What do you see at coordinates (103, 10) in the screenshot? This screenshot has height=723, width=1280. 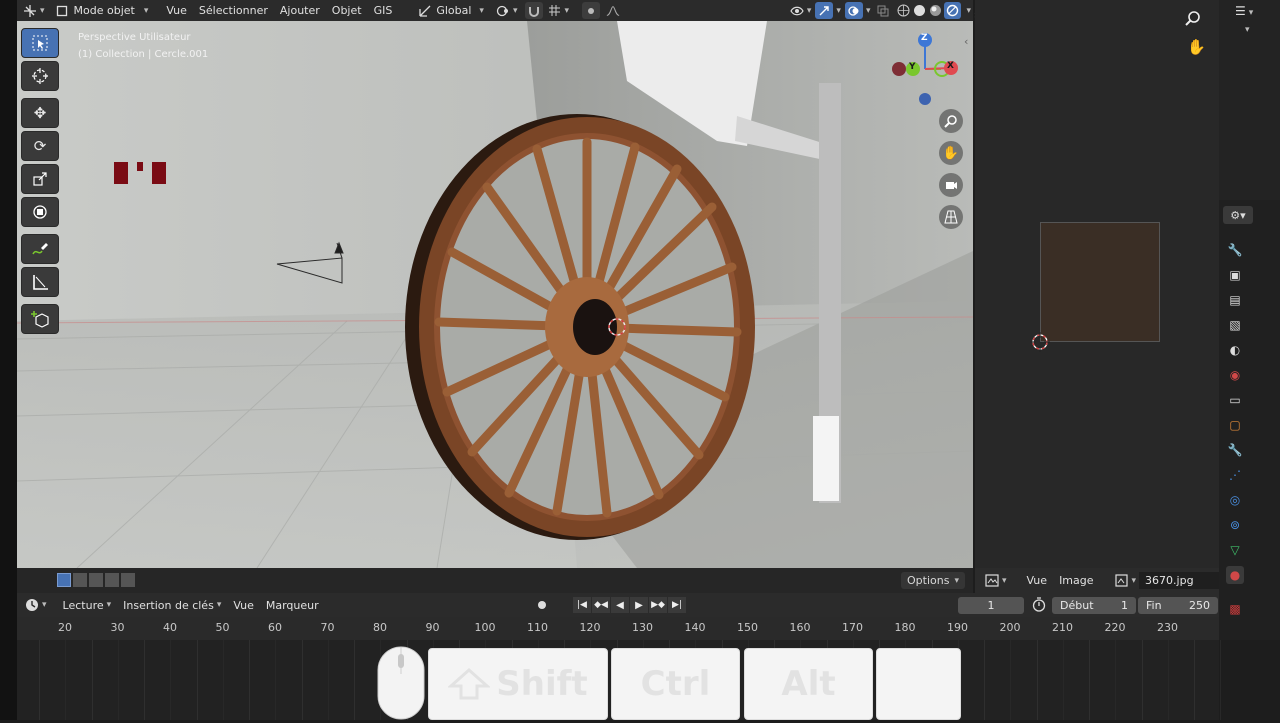 I see `mode-select: Mode objet ▾` at bounding box center [103, 10].